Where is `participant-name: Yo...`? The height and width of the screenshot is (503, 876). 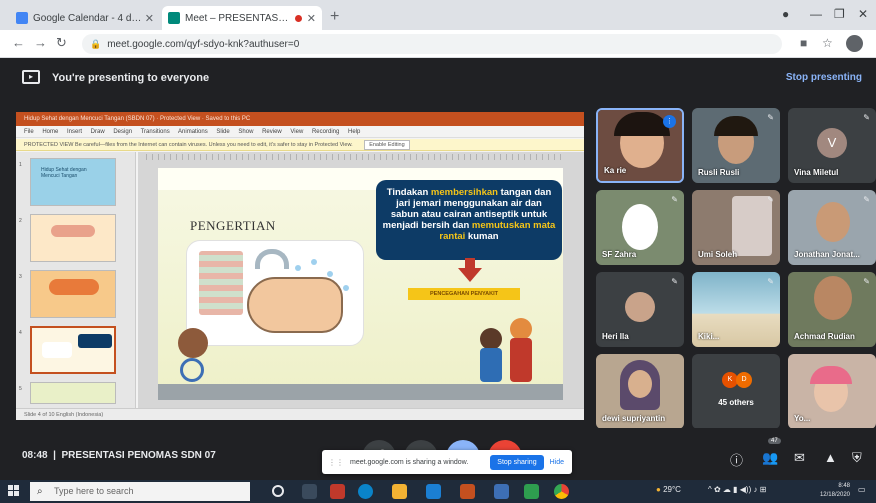 participant-name: Yo... is located at coordinates (802, 418).